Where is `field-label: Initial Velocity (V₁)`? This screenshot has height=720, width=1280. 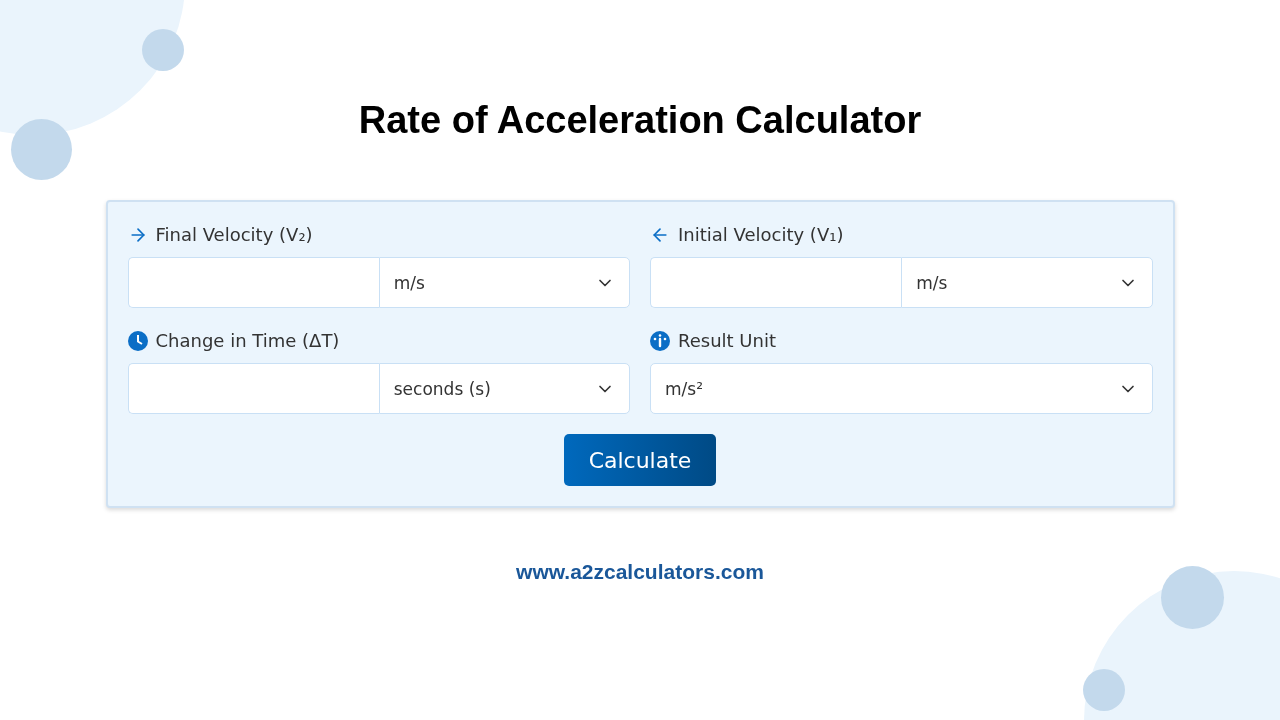 field-label: Initial Velocity (V₁) is located at coordinates (761, 234).